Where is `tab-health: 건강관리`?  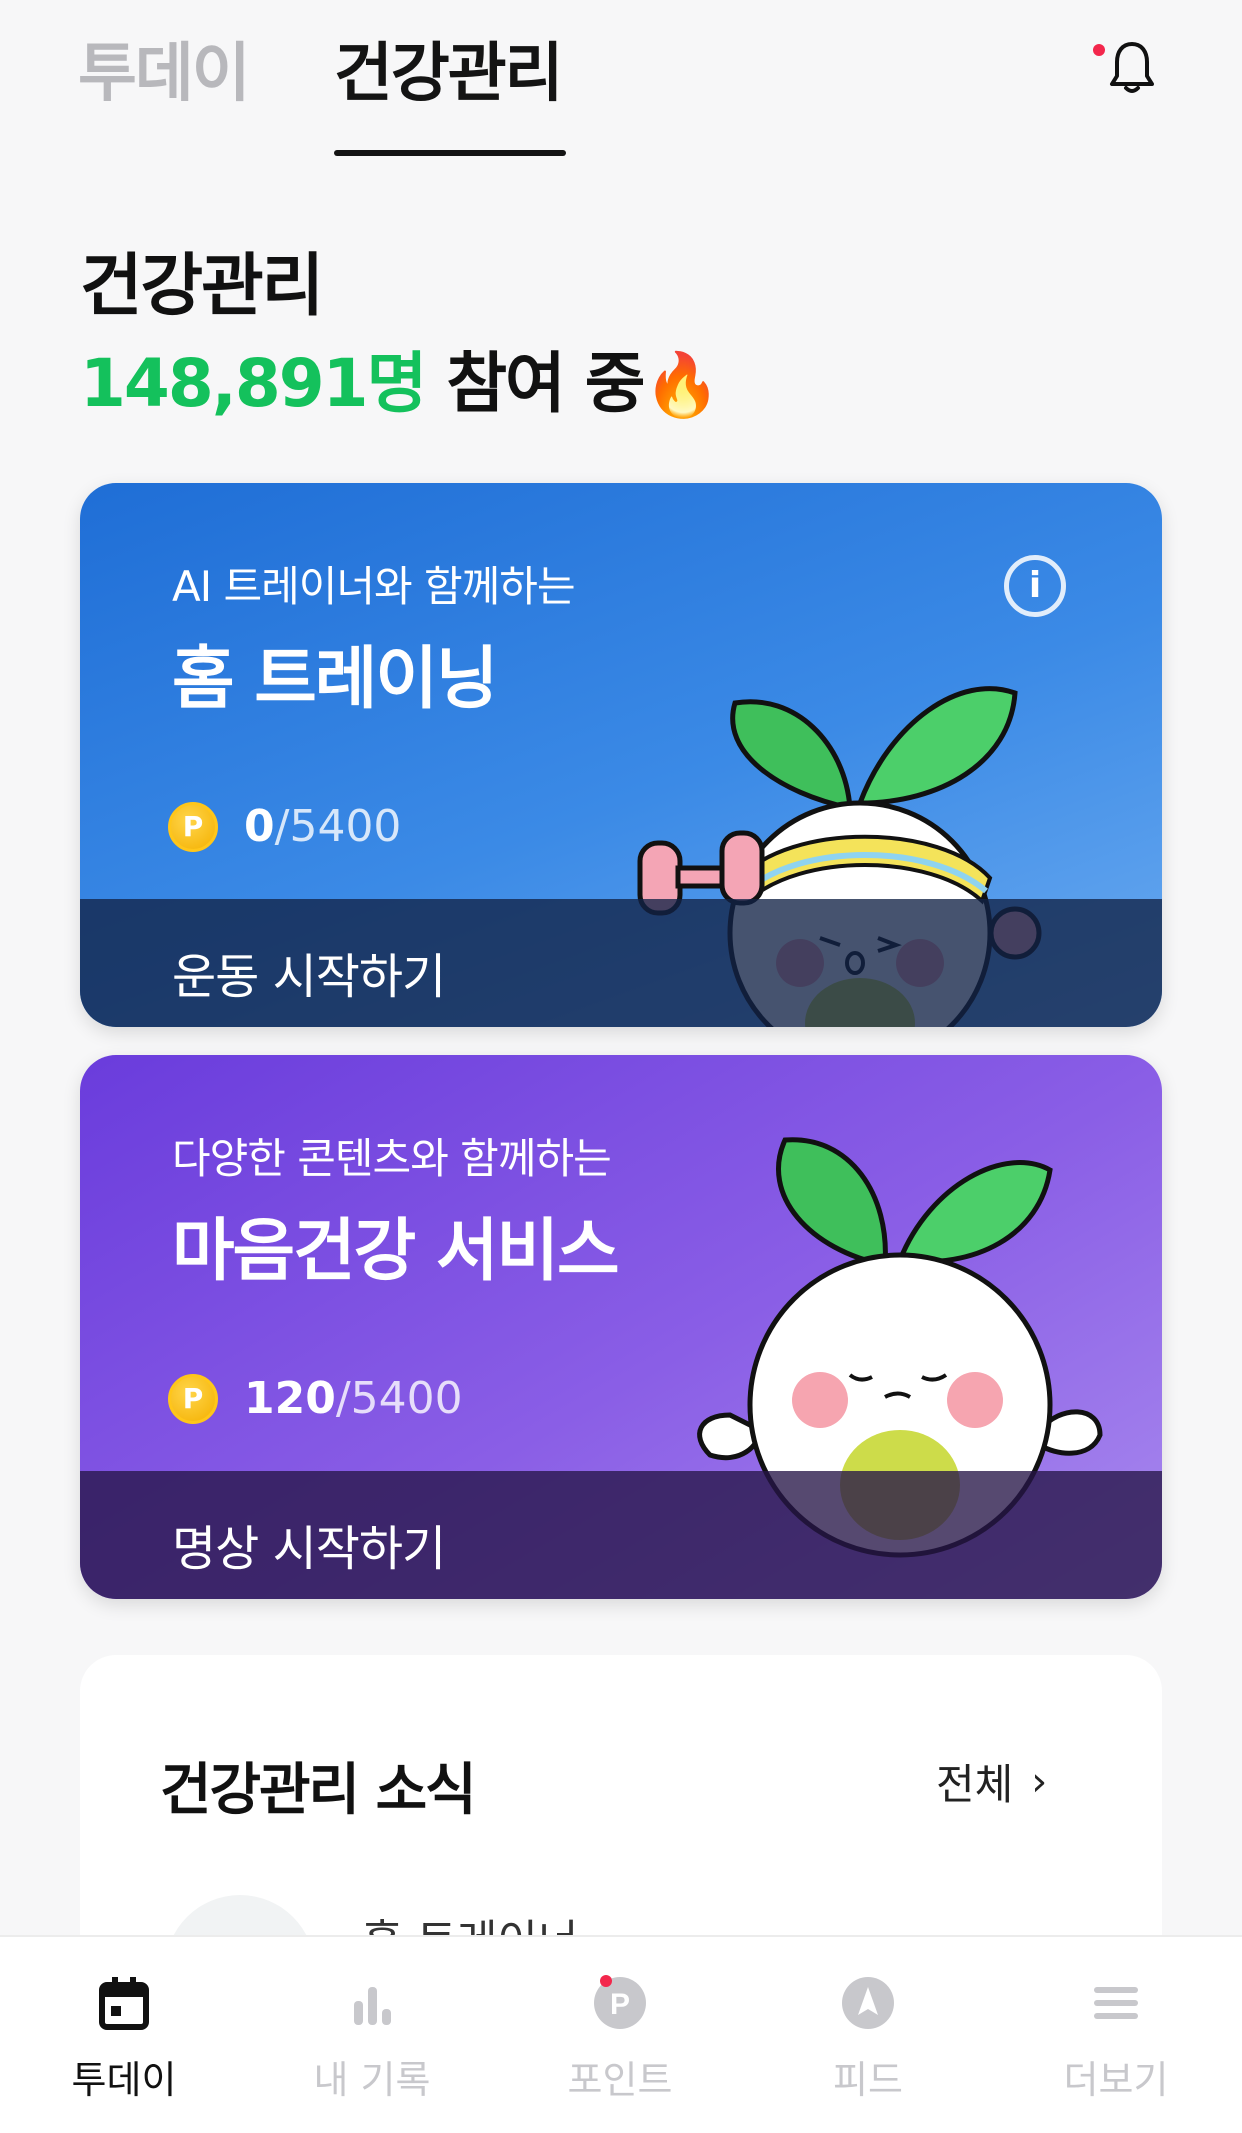
tab-health: 건강관리 is located at coordinates (449, 68).